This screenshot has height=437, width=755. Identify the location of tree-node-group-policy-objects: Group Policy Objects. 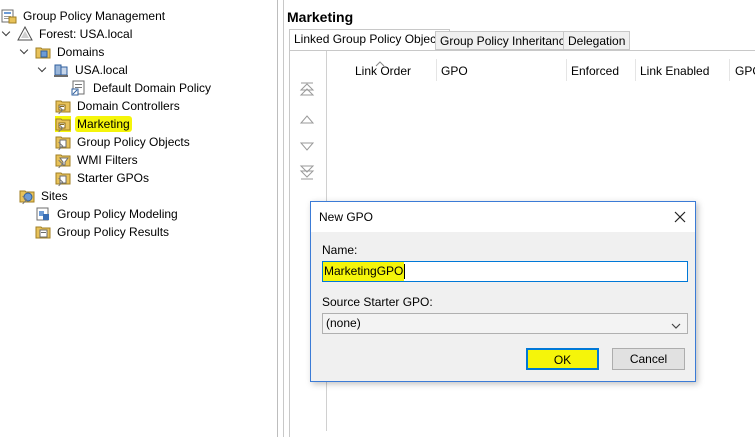
(123, 142).